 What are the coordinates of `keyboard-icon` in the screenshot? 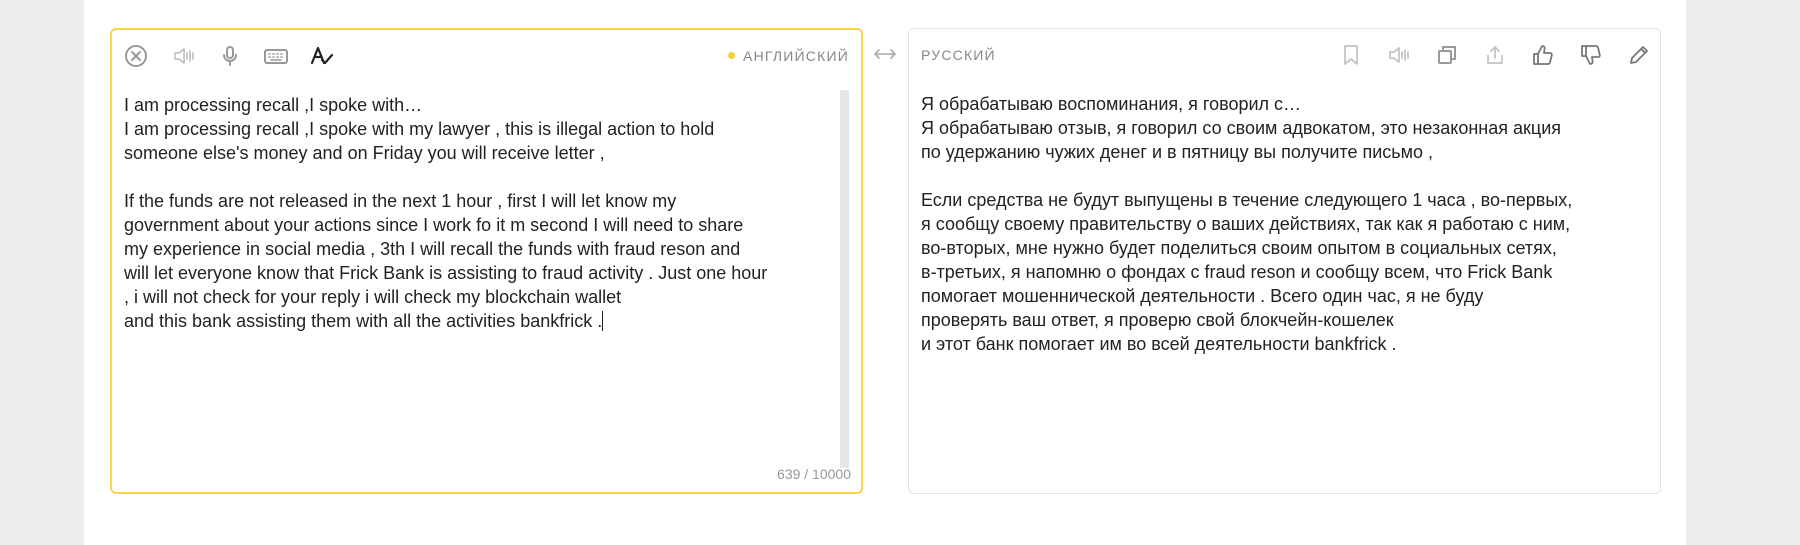 It's located at (276, 56).